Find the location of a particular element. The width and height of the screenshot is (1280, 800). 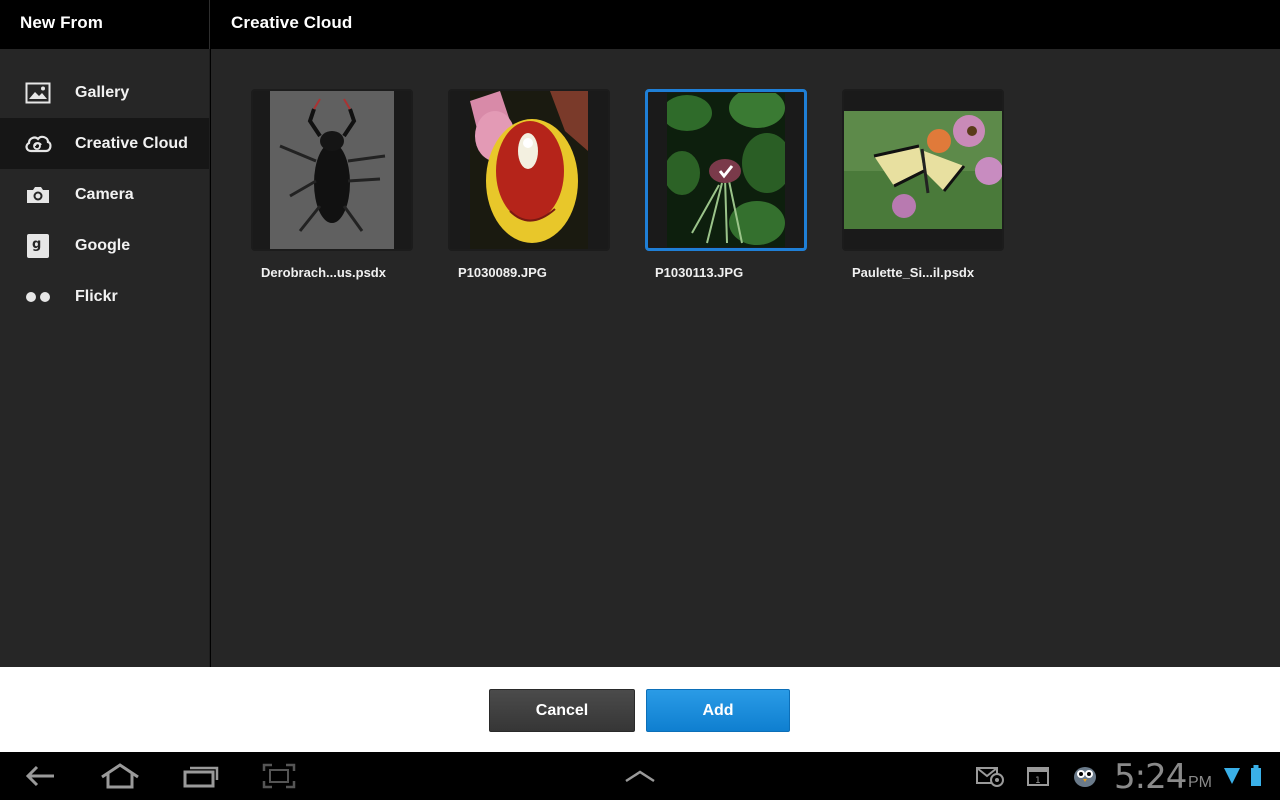

sidebar-item-label: Camera is located at coordinates (104, 194).